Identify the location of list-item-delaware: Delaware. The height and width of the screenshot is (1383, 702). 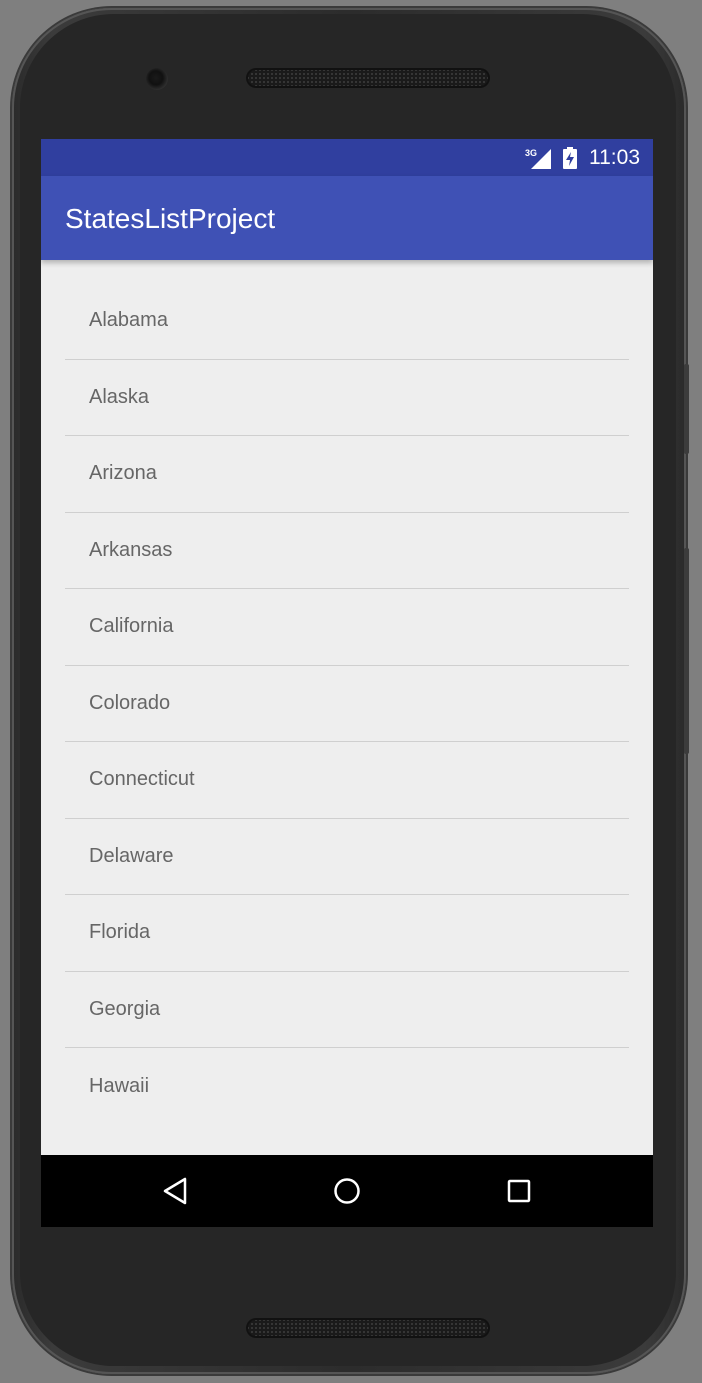
(347, 857).